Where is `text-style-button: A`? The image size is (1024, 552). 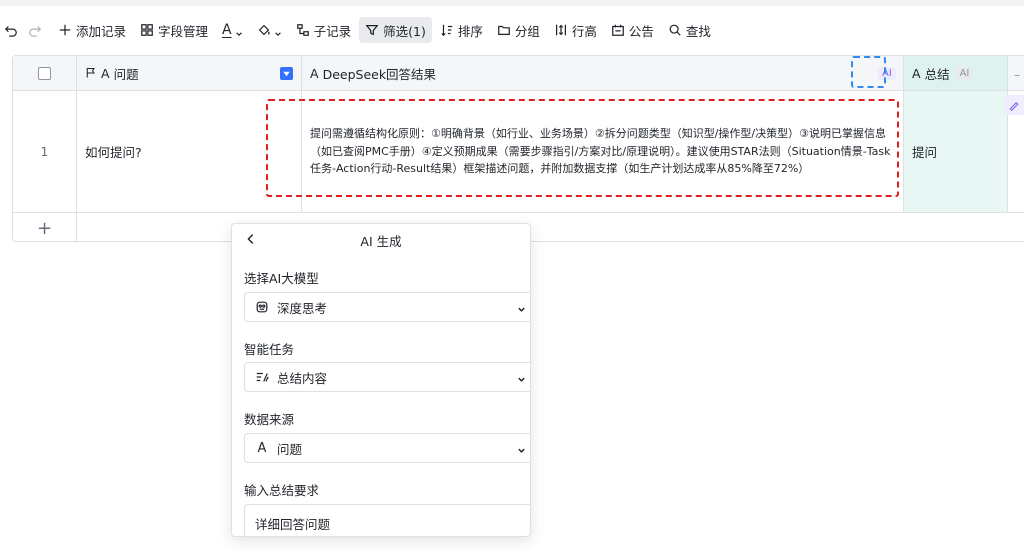
text-style-button: A is located at coordinates (232, 30).